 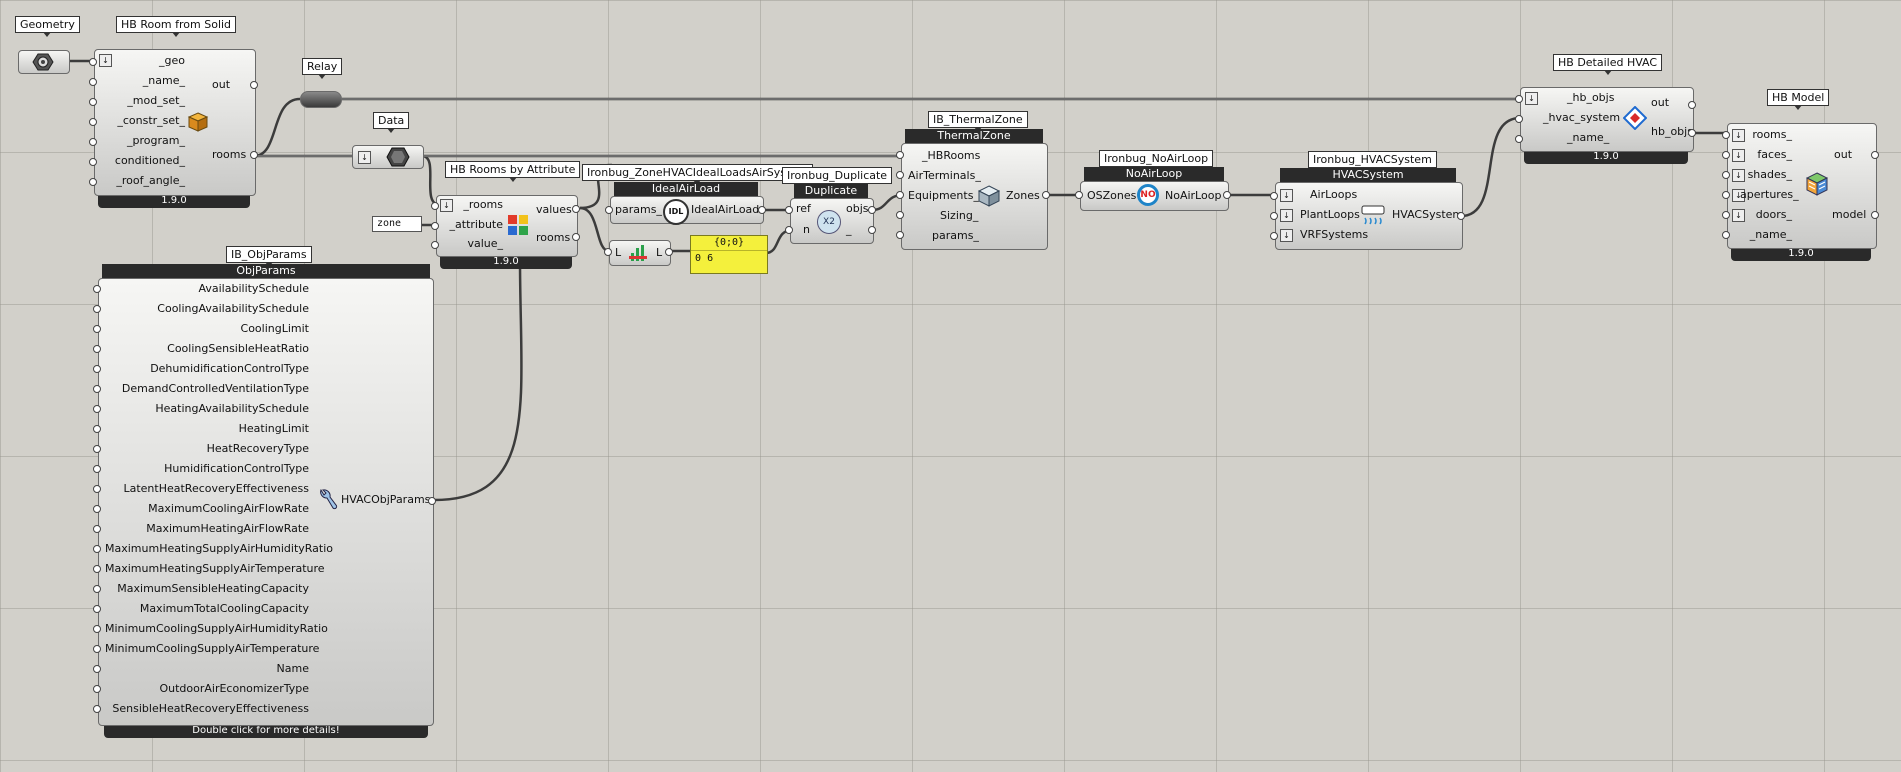 What do you see at coordinates (803, 209) in the screenshot?
I see `input-ref: ref` at bounding box center [803, 209].